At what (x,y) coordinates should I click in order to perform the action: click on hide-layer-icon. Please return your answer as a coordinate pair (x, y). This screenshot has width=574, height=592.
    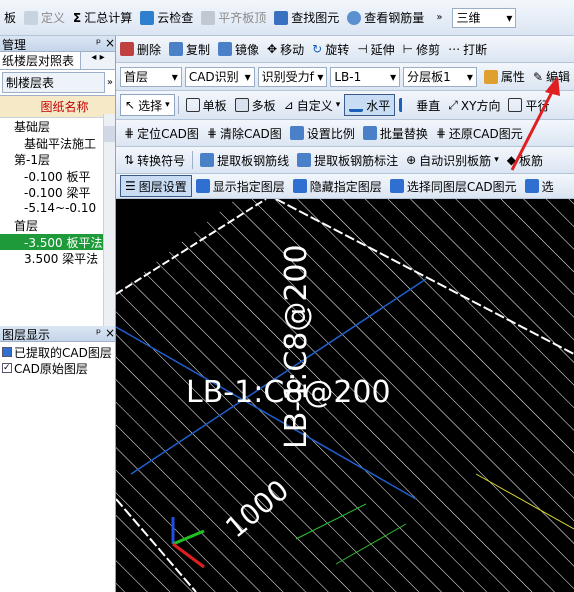
    Looking at the image, I should click on (299, 186).